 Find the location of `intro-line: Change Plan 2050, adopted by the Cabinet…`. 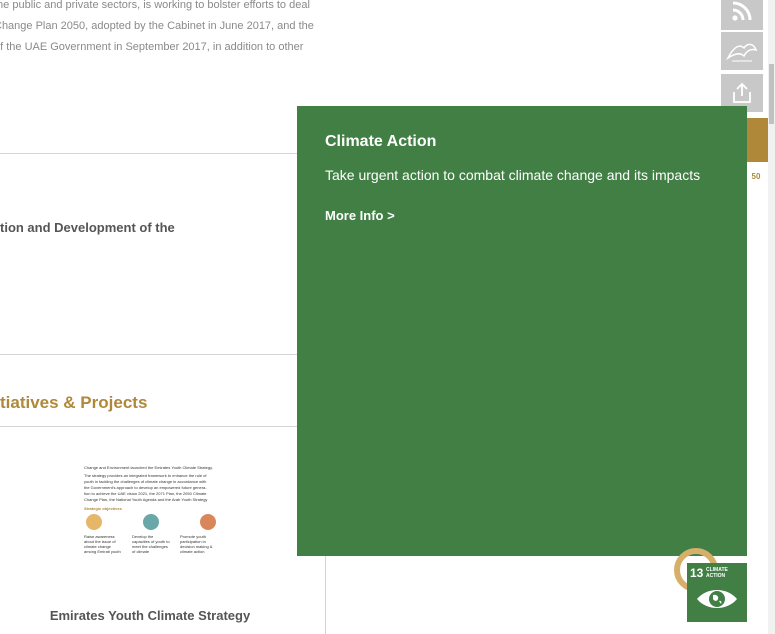

intro-line: Change Plan 2050, adopted by the Cabinet… is located at coordinates (157, 26).